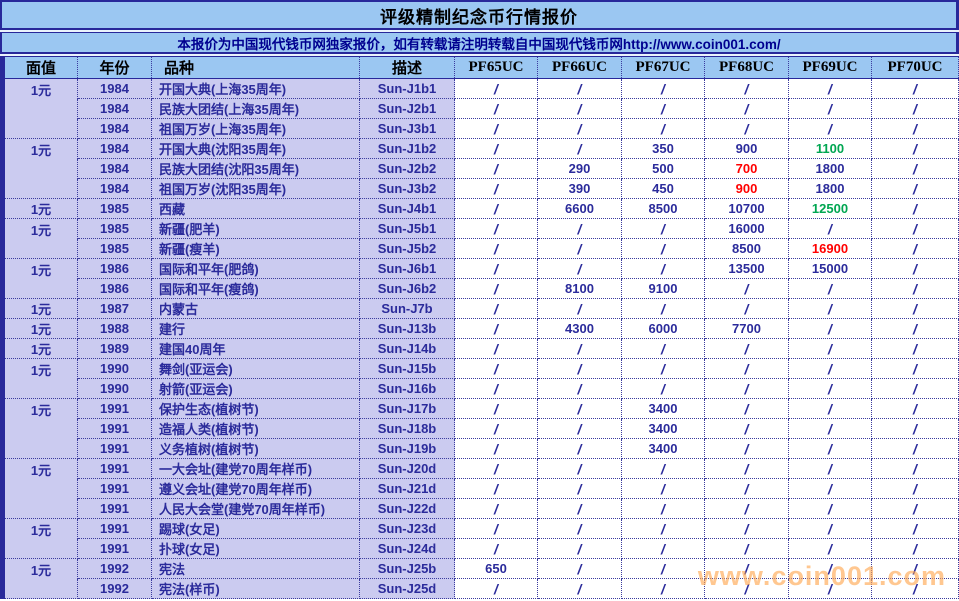  What do you see at coordinates (746, 148) in the screenshot?
I see `price-value: 900` at bounding box center [746, 148].